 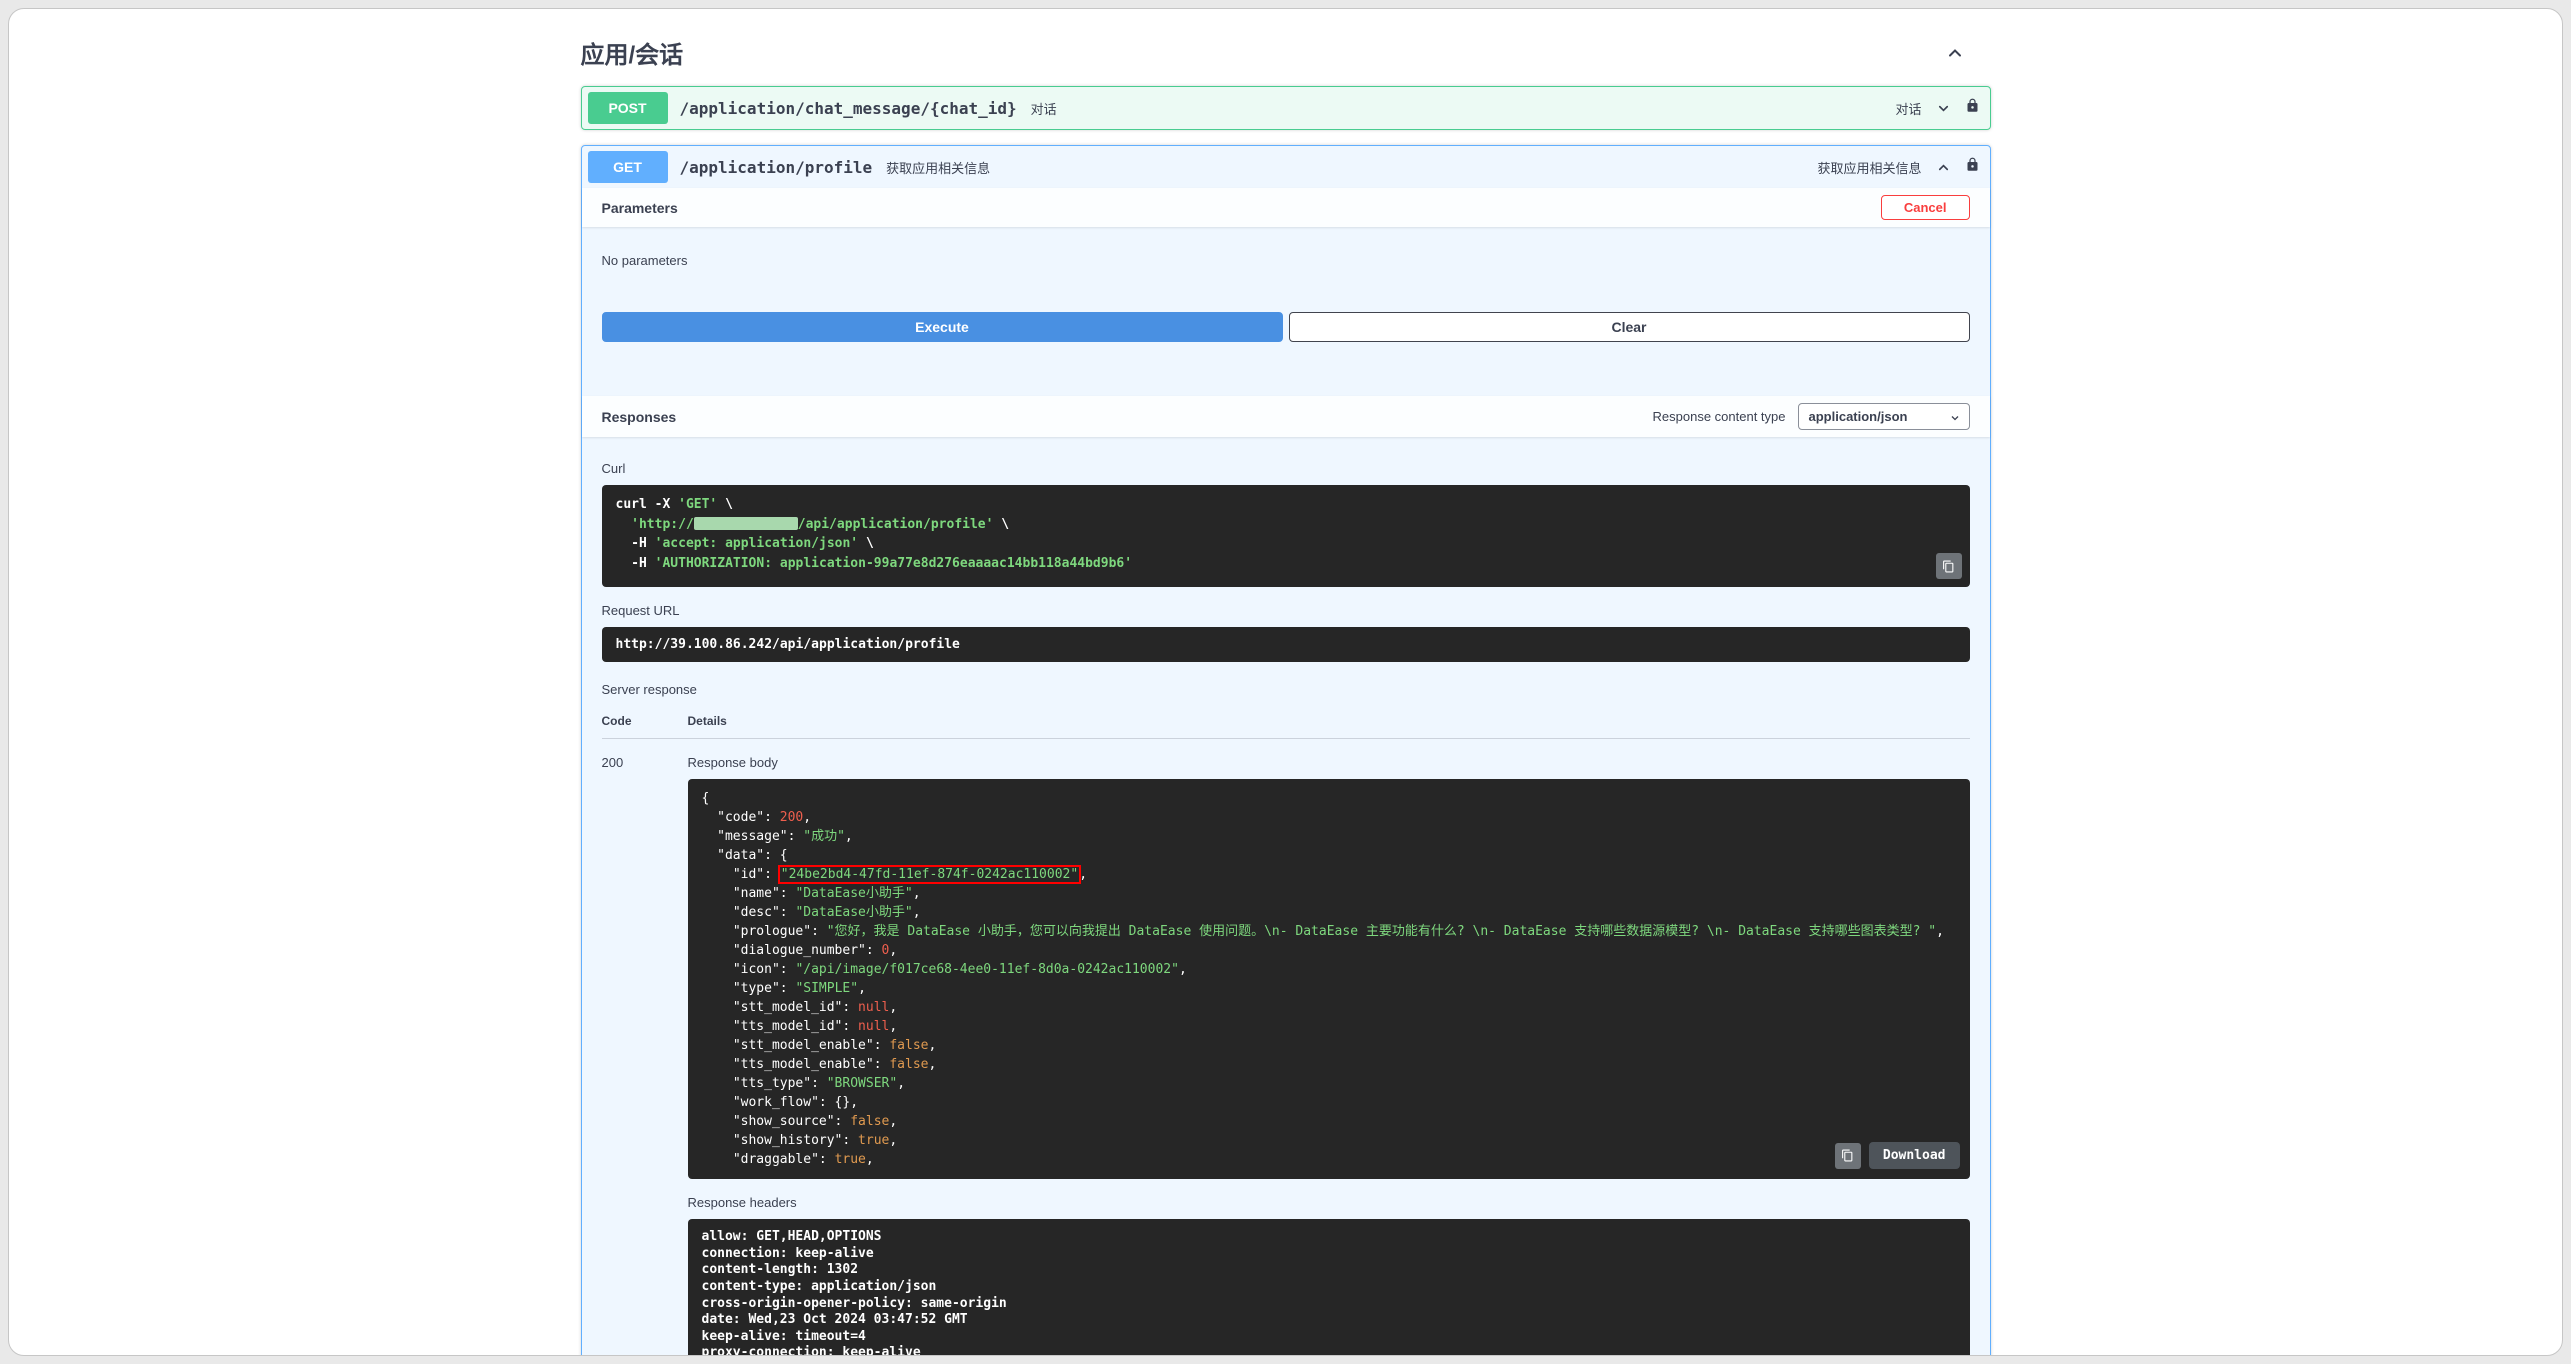 I want to click on download-button: Download, so click(x=1914, y=1155).